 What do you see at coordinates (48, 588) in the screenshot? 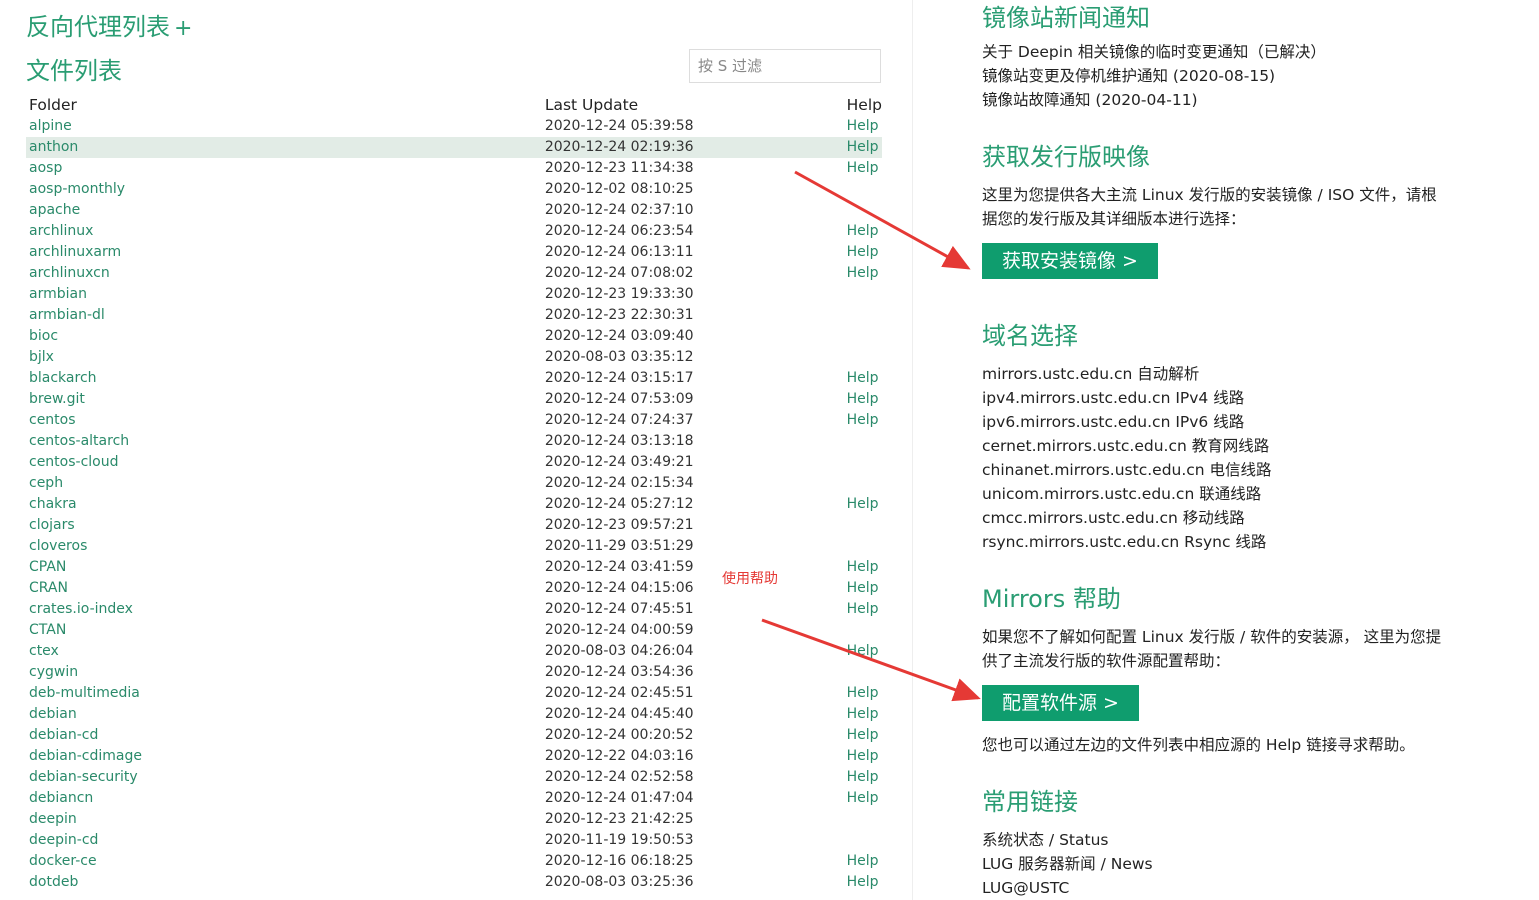
I see `folder-link: CRAN` at bounding box center [48, 588].